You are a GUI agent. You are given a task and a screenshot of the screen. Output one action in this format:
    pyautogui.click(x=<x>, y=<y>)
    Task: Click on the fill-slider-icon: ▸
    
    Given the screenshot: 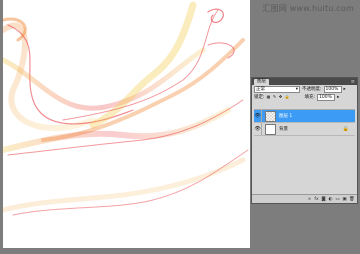 What is the action you would take?
    pyautogui.click(x=338, y=97)
    